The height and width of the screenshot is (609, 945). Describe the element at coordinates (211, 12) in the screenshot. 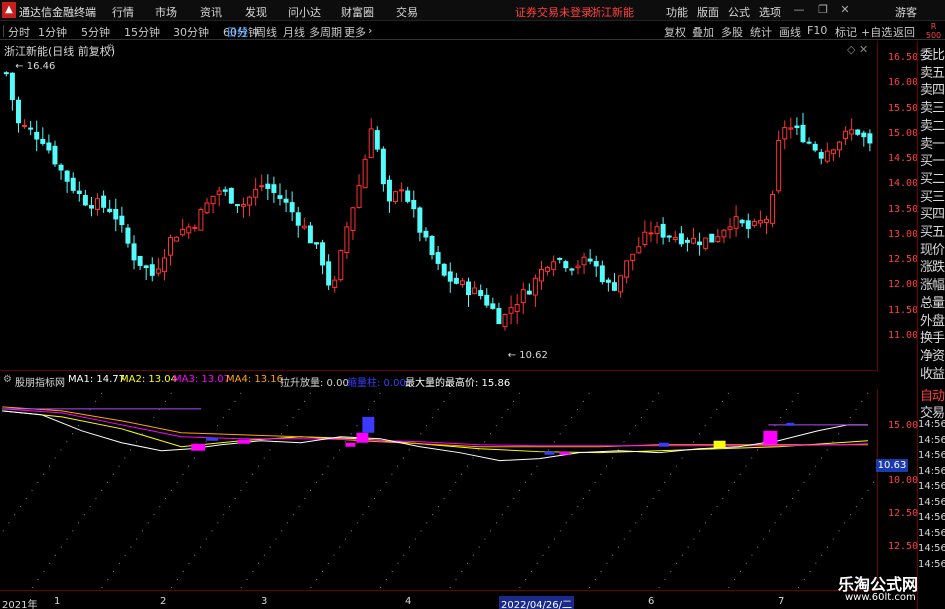

I see `menu-news: 资讯` at that location.